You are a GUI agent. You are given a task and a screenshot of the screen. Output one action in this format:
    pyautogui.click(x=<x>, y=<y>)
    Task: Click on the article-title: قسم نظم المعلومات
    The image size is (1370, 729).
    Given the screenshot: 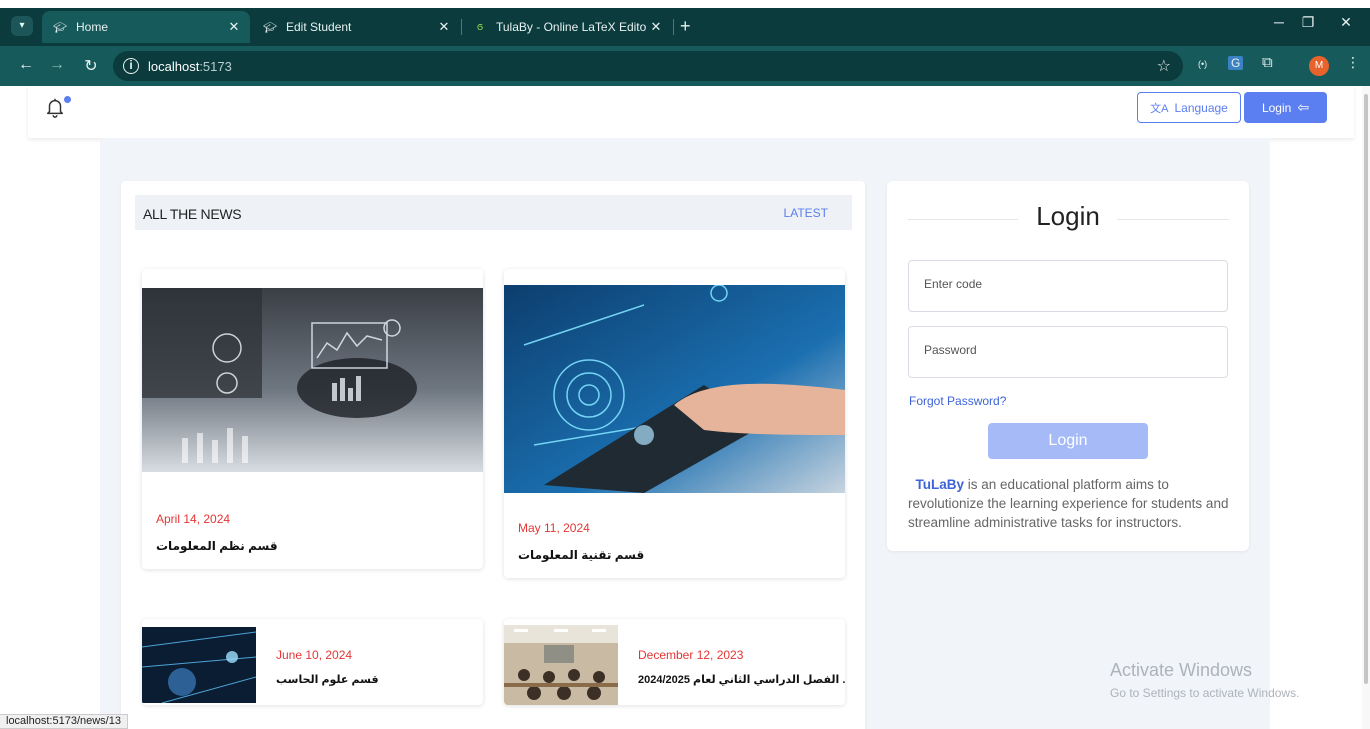 What is the action you would take?
    pyautogui.click(x=217, y=546)
    